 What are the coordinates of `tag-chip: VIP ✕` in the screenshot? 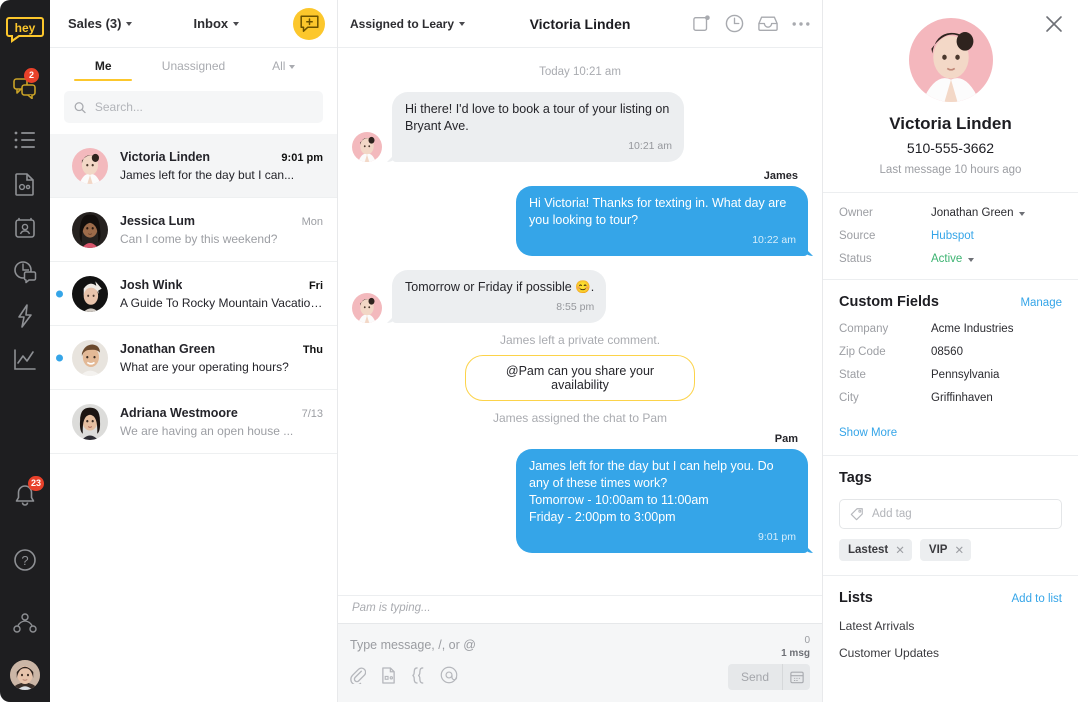 It's located at (945, 550).